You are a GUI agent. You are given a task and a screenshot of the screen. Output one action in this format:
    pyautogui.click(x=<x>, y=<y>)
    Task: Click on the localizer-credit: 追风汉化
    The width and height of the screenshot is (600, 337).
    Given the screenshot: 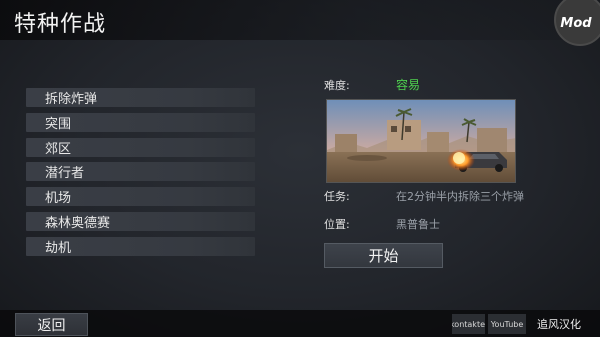 What is the action you would take?
    pyautogui.click(x=559, y=324)
    